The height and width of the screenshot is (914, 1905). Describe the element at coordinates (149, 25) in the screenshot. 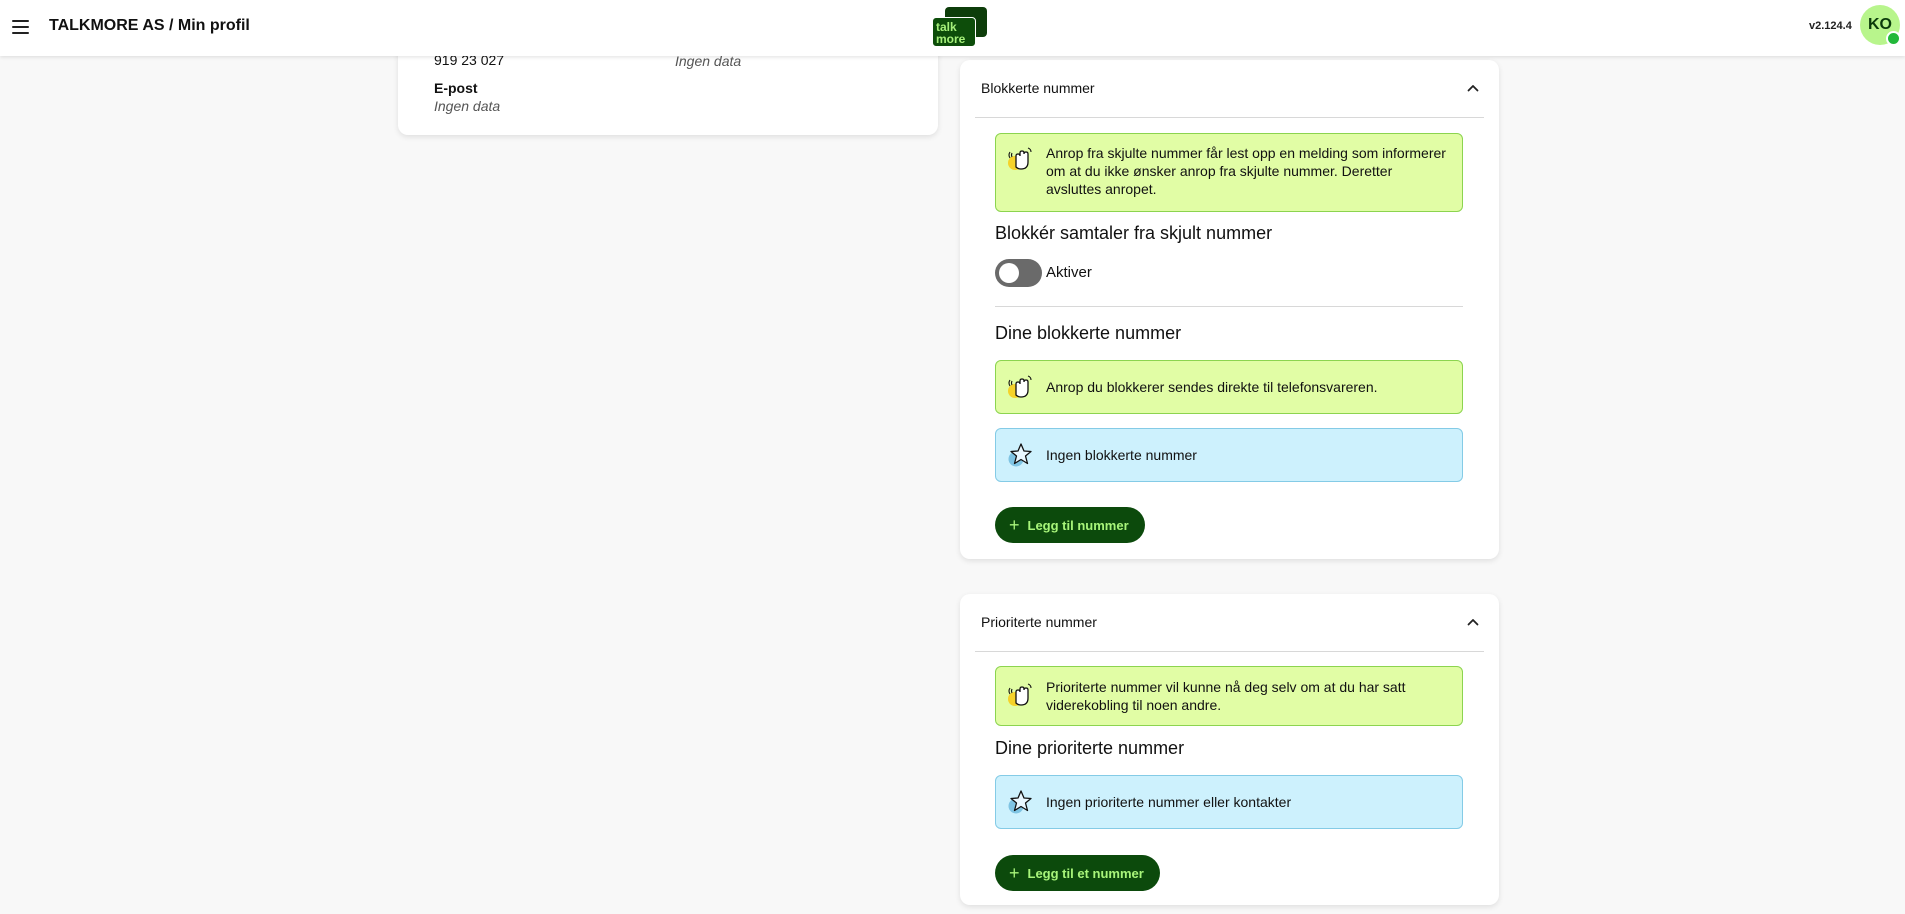

I see `breadcrumb: TALKMORE AS / Min profil` at that location.